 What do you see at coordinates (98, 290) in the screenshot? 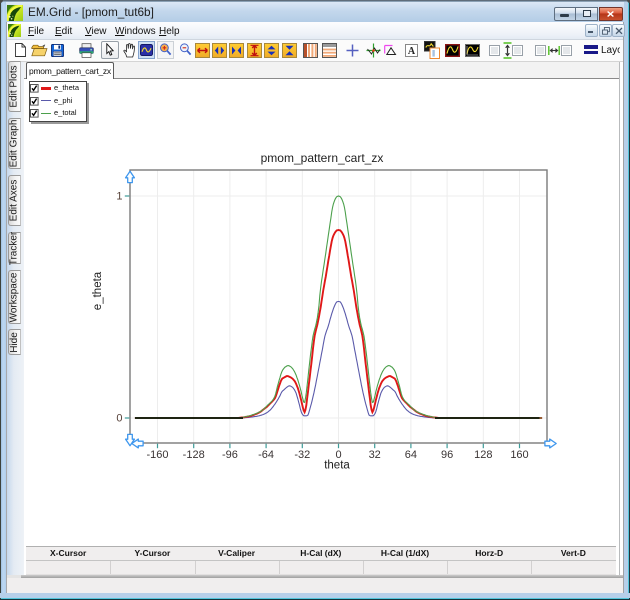
I see `svg-text: e_theta` at bounding box center [98, 290].